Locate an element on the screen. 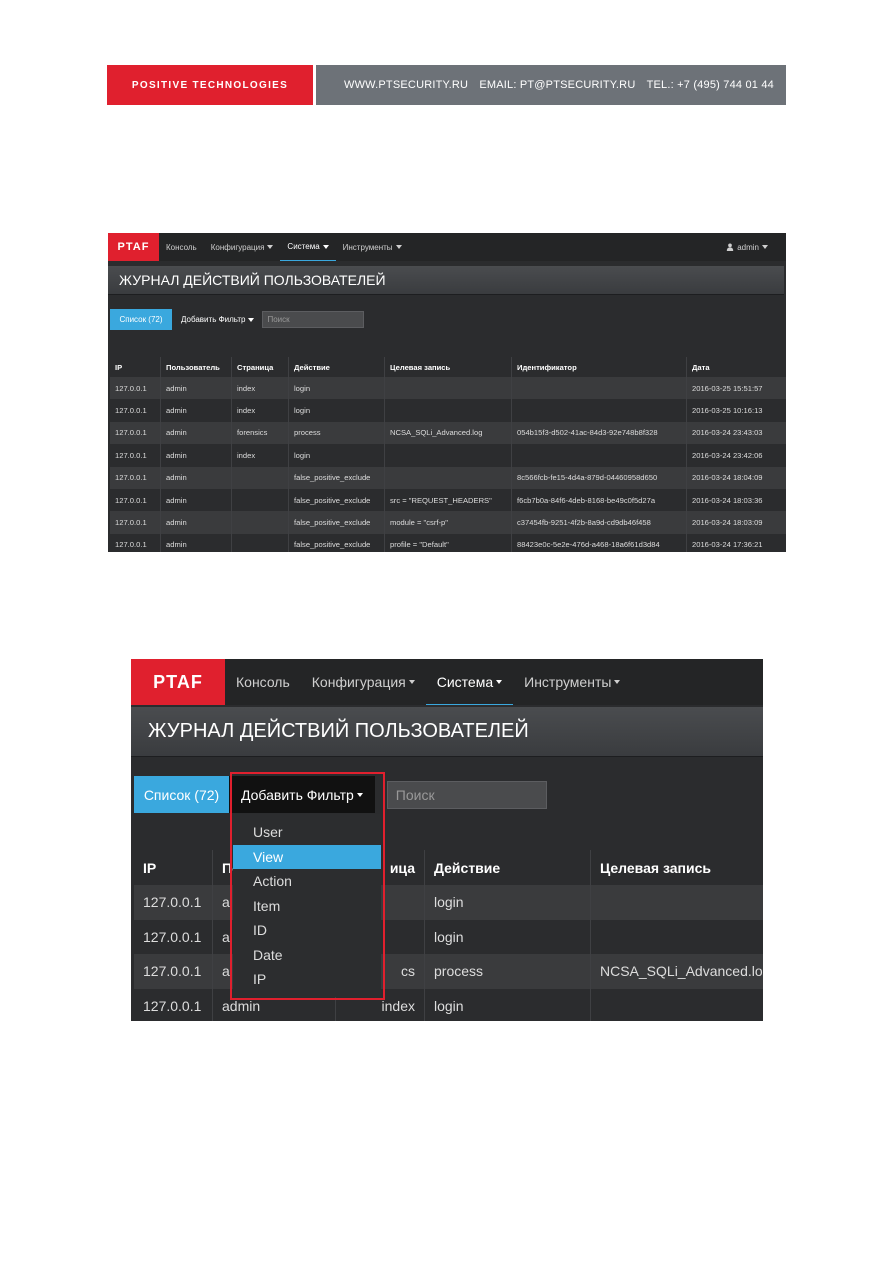 The height and width of the screenshot is (1263, 893). col-id: Идентификатор is located at coordinates (599, 367).